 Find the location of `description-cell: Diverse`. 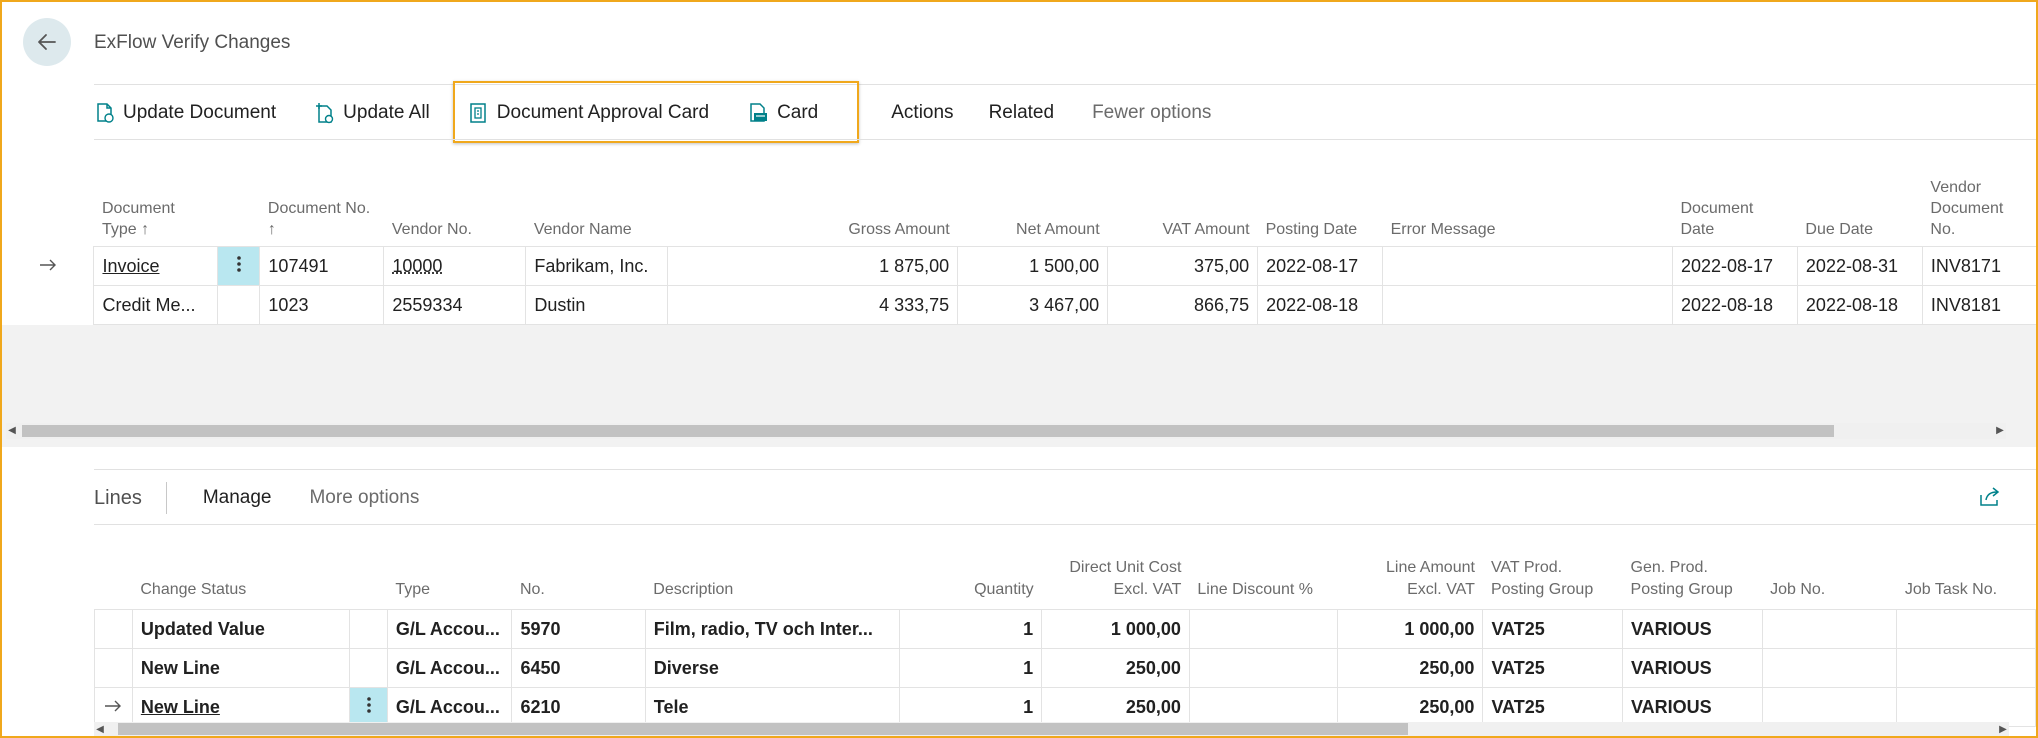

description-cell: Diverse is located at coordinates (772, 668).